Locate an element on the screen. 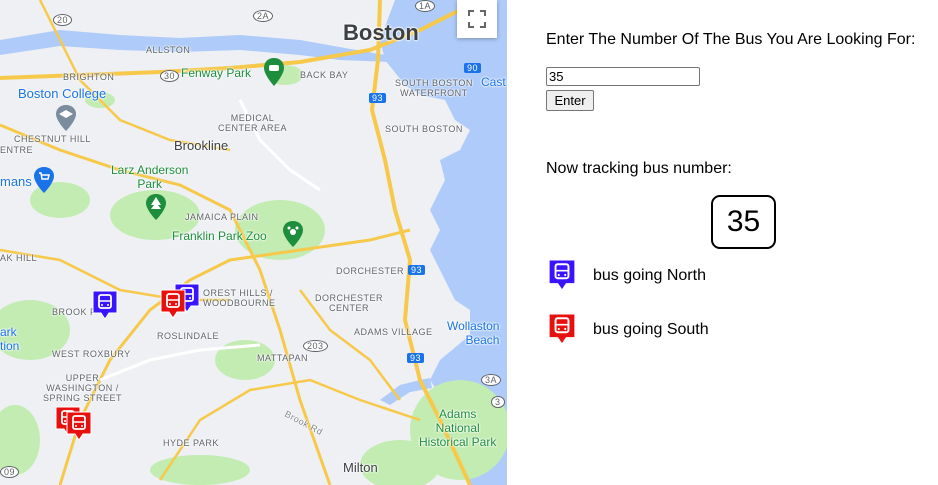 The width and height of the screenshot is (938, 485). legend-label-south: bus going South is located at coordinates (651, 329).